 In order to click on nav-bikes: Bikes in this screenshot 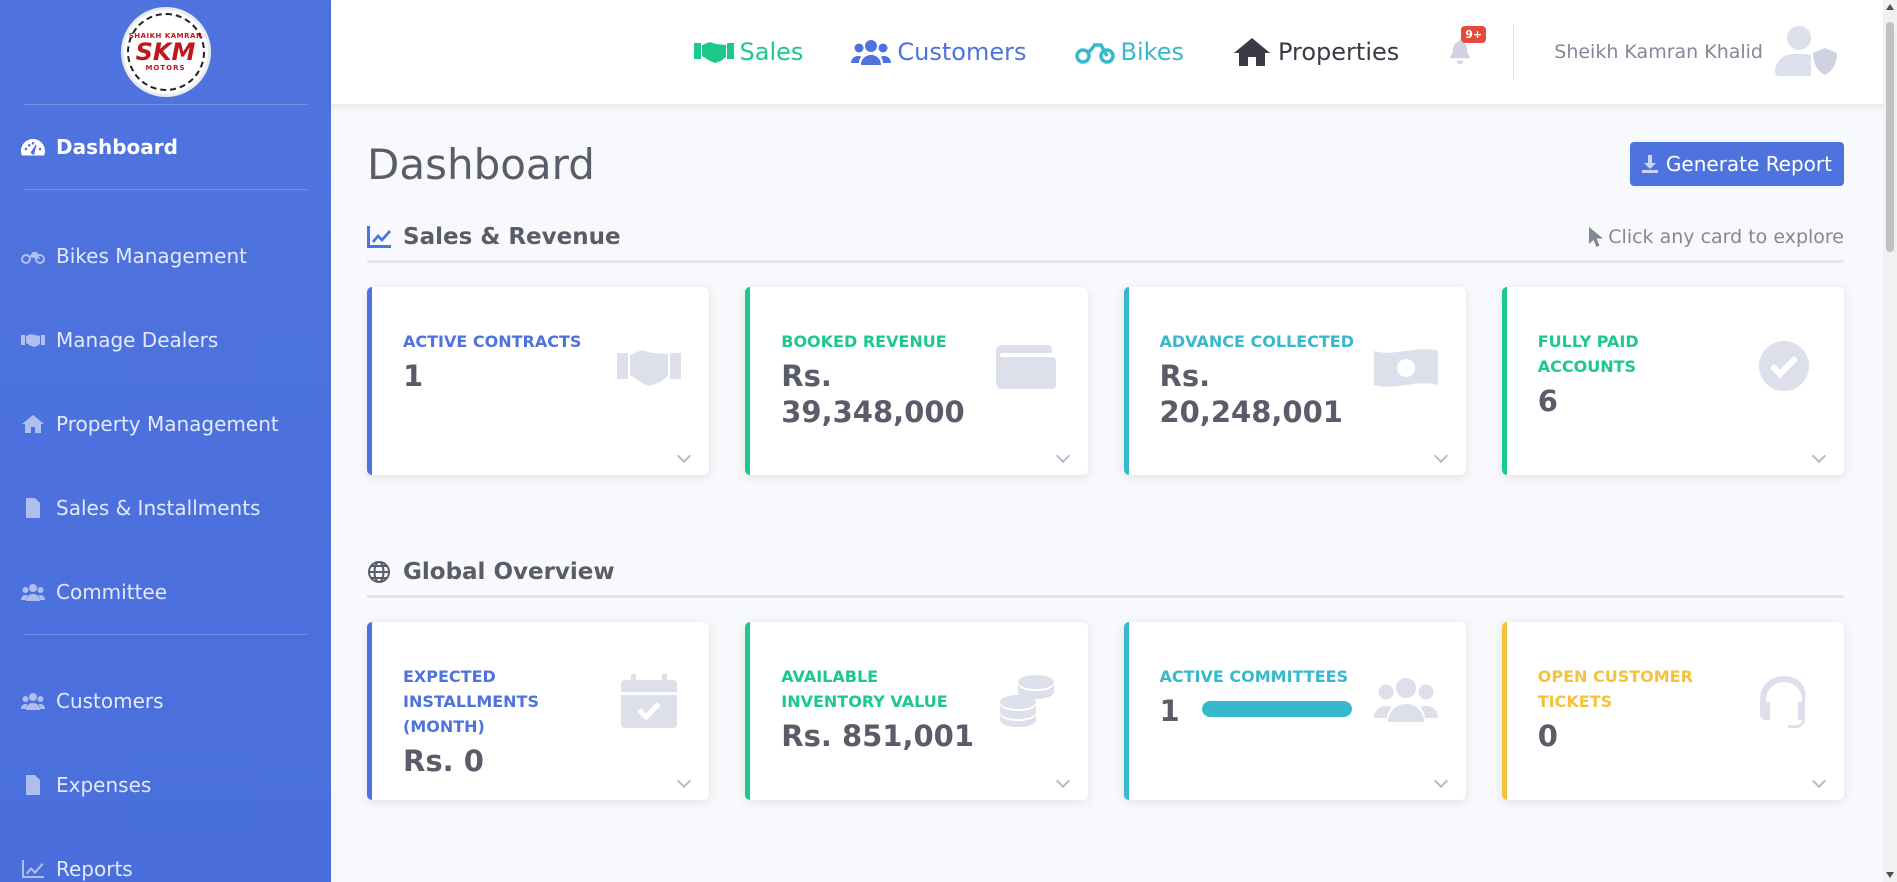, I will do `click(1129, 52)`.